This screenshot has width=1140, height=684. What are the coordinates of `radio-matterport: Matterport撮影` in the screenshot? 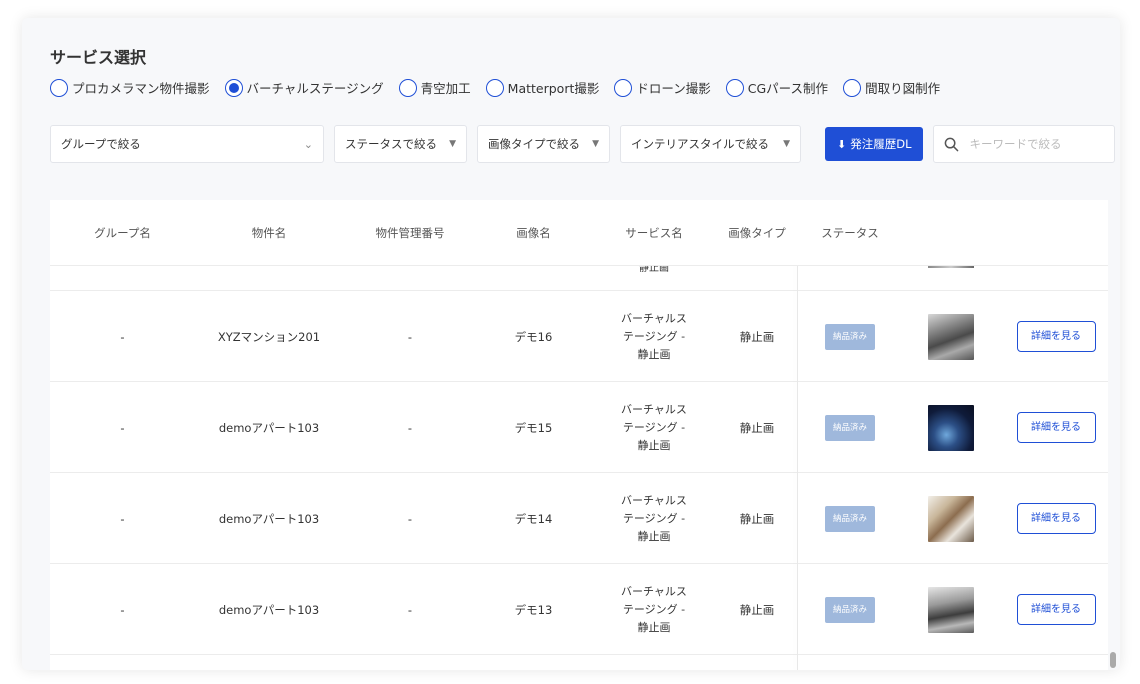 It's located at (542, 87).